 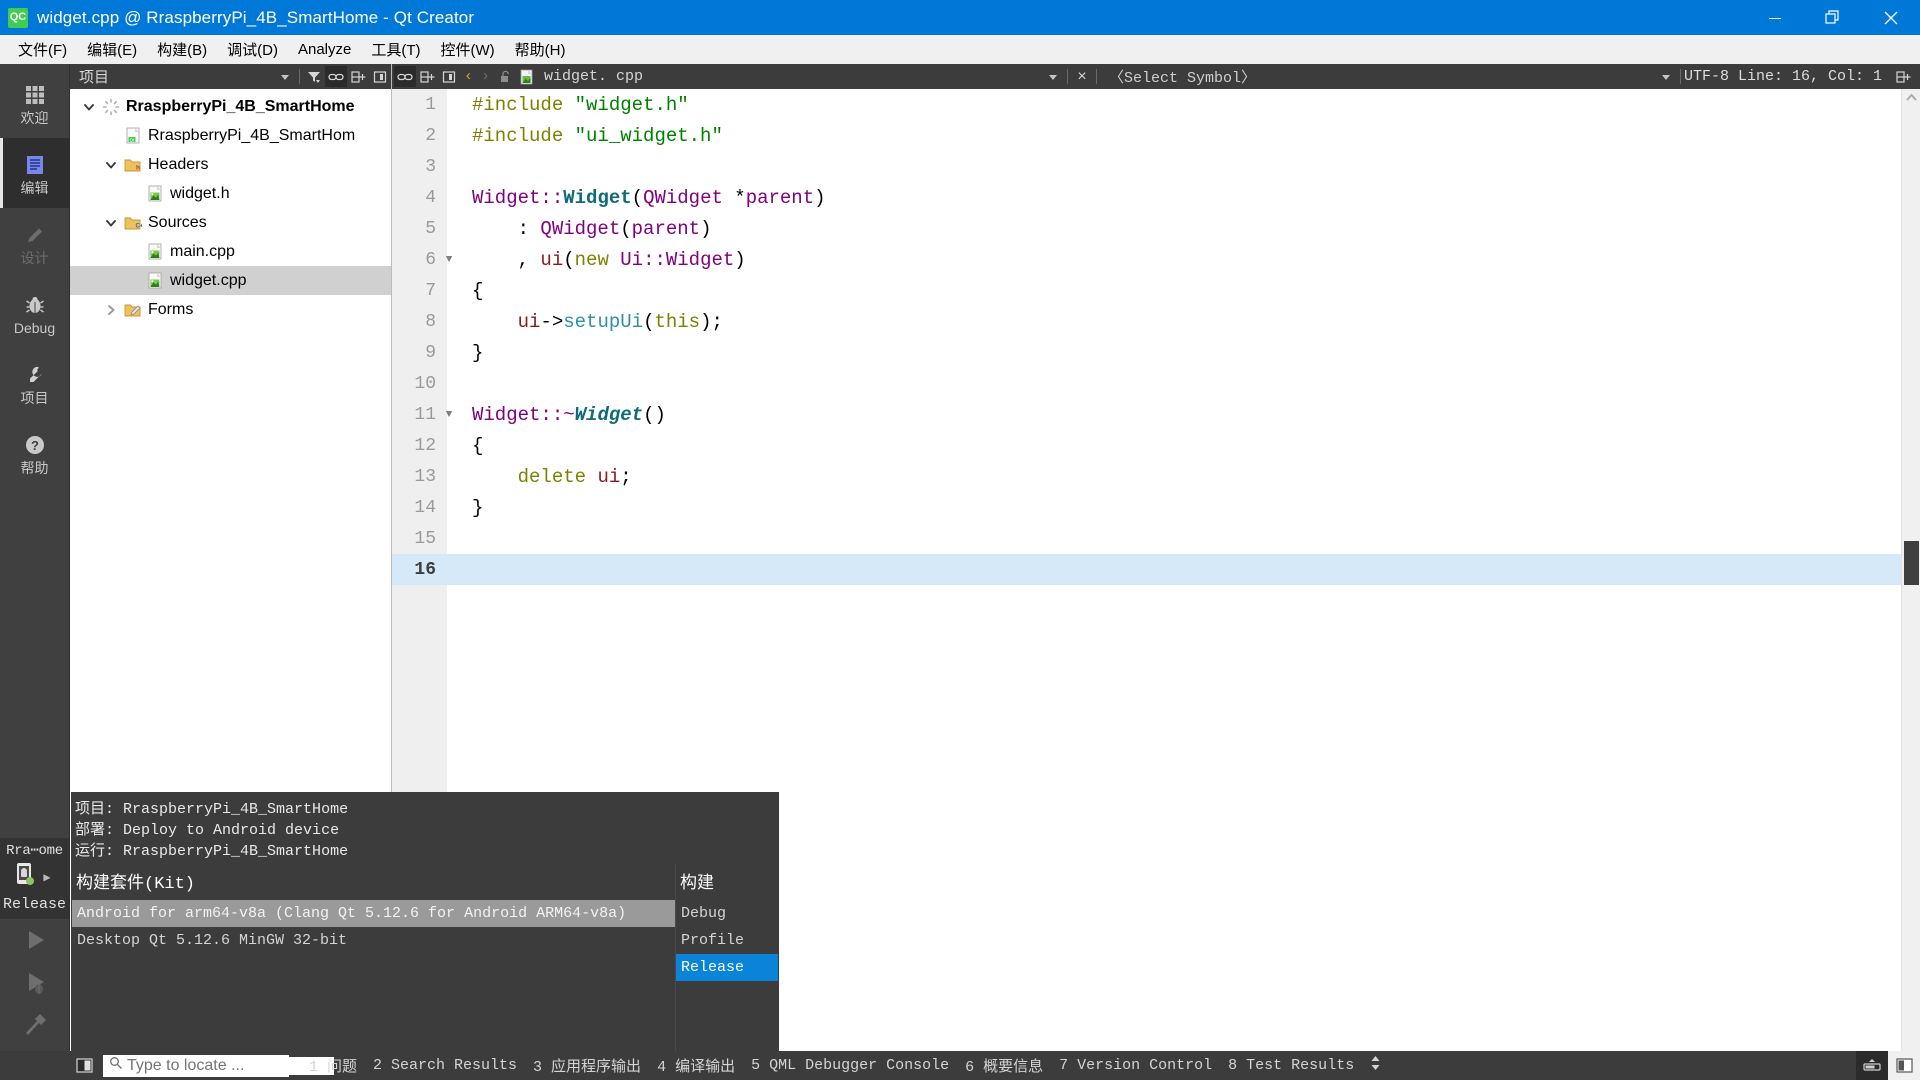 What do you see at coordinates (34, 878) in the screenshot?
I see `kit-selector-button: Rra⋯ome ▶ Release` at bounding box center [34, 878].